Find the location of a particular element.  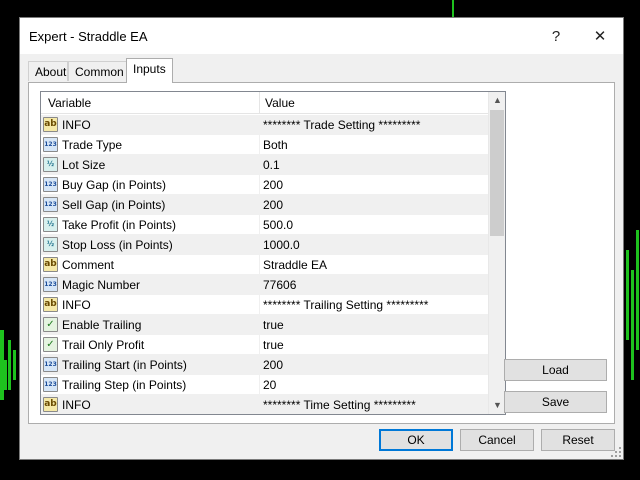

table-row: ½ Stop Loss (in Points) 1000.0 is located at coordinates (264, 245).